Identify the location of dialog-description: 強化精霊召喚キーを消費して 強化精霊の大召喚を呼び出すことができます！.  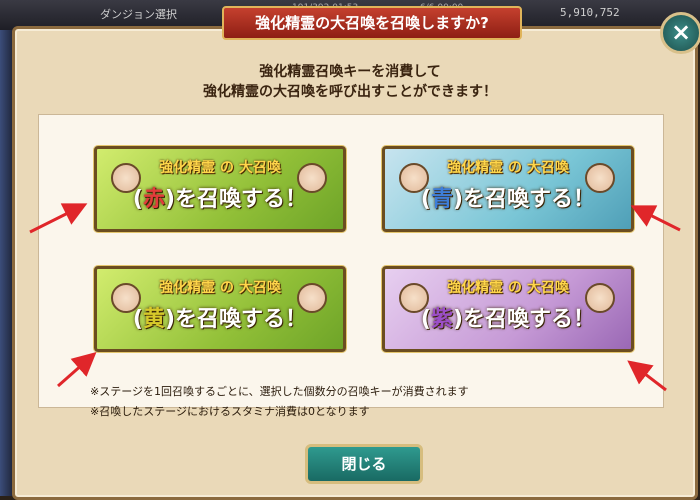
(350, 82).